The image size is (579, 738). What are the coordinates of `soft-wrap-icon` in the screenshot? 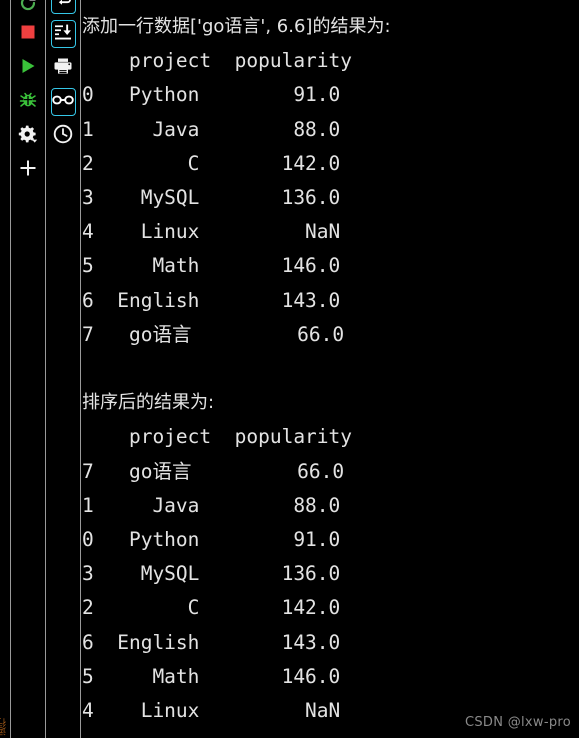 It's located at (63, 8).